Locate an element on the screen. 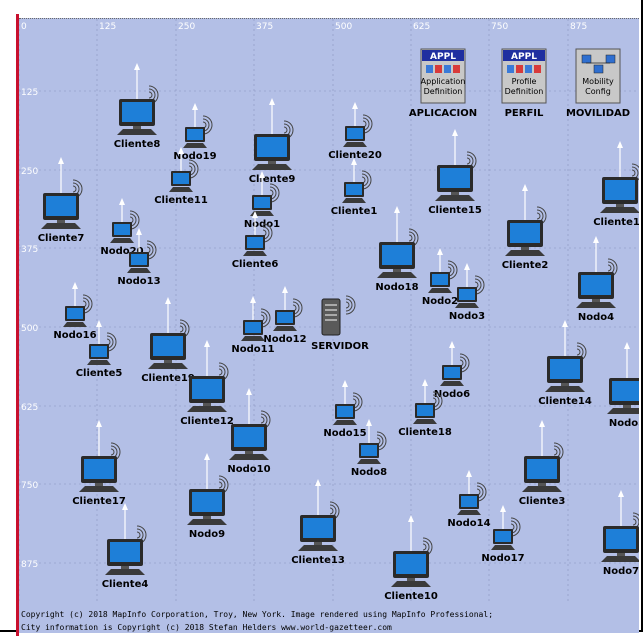 The image size is (643, 636). node-cliente18a: Nodo18 is located at coordinates (397, 249).